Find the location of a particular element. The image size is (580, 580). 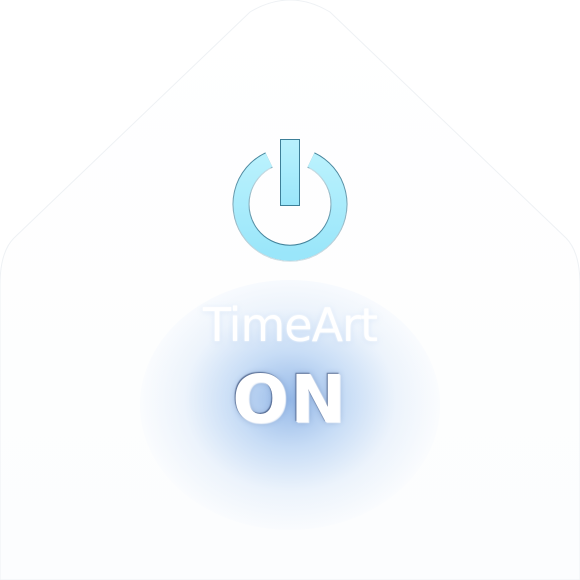

brand-label: TimeArt is located at coordinates (290, 325).